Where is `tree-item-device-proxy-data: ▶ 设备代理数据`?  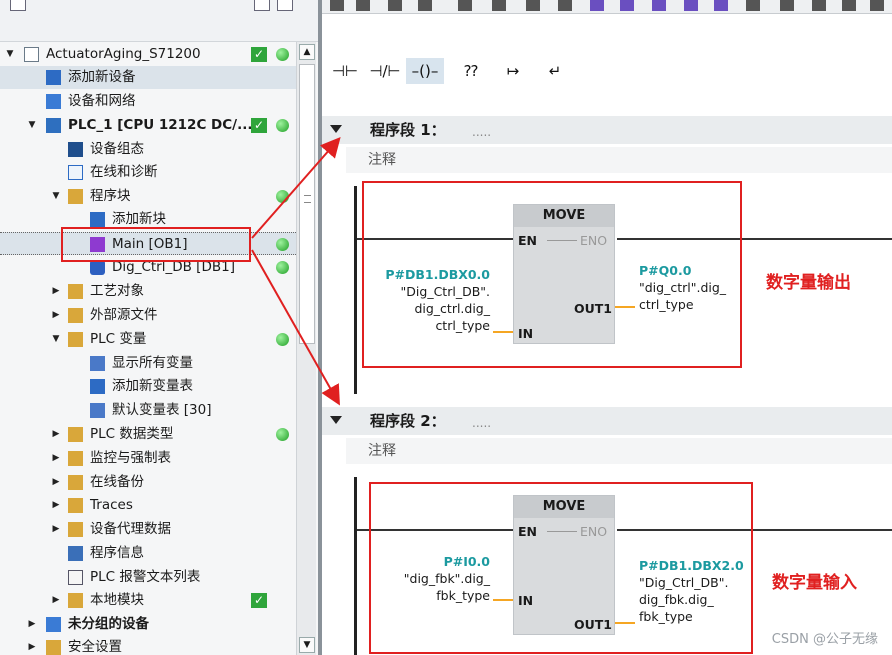
tree-item-device-proxy-data: ▶ 设备代理数据 is located at coordinates (148, 529).